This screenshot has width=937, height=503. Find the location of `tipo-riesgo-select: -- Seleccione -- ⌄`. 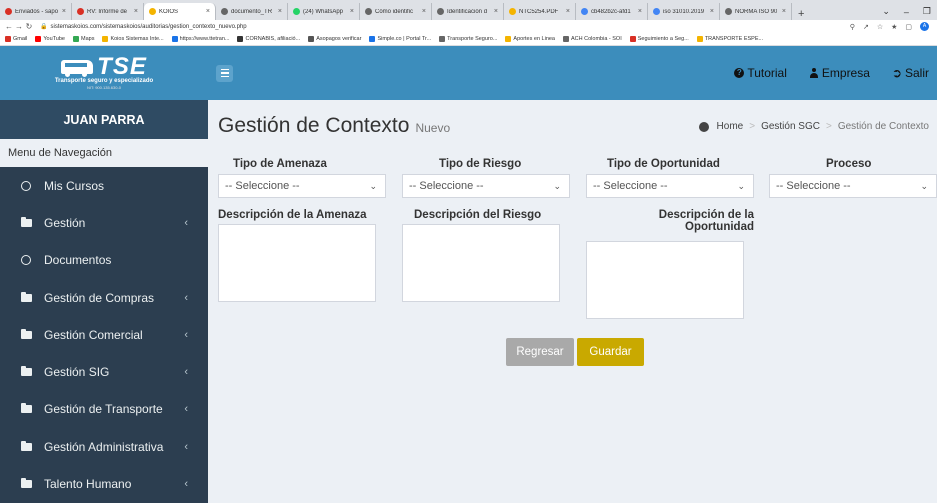

tipo-riesgo-select: -- Seleccione -- ⌄ is located at coordinates (486, 186).